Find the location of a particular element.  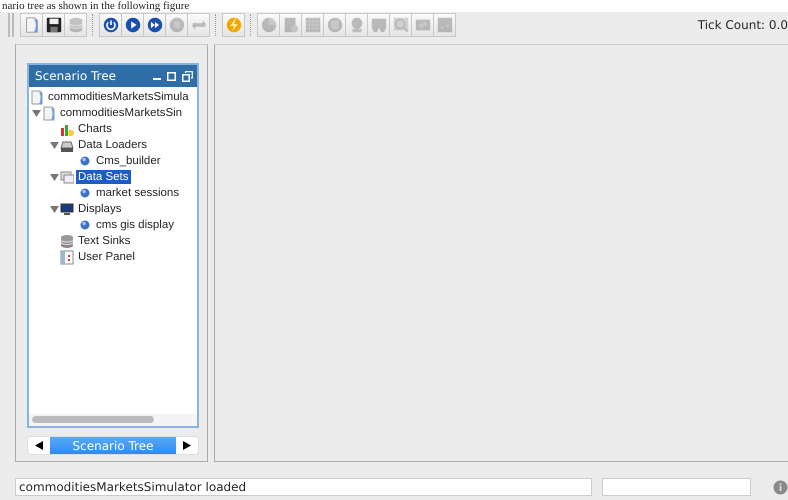

magnifier-icon is located at coordinates (401, 25).